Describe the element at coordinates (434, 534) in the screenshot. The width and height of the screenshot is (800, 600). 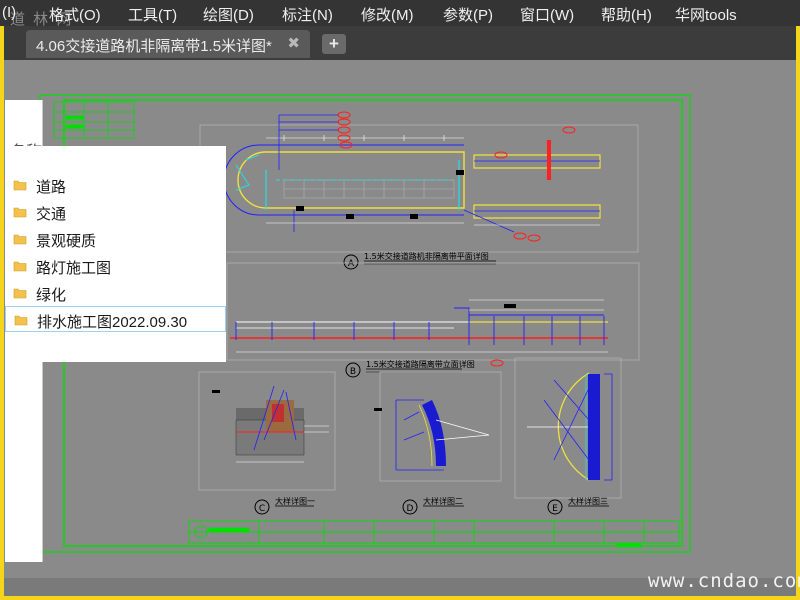
I see `title-block-bottom` at that location.